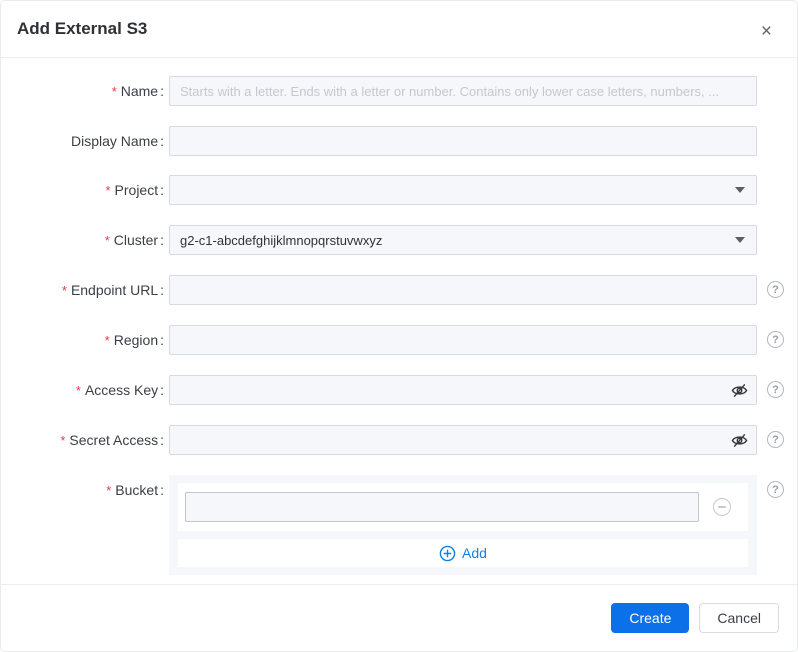  I want to click on close-icon: ×, so click(766, 31).